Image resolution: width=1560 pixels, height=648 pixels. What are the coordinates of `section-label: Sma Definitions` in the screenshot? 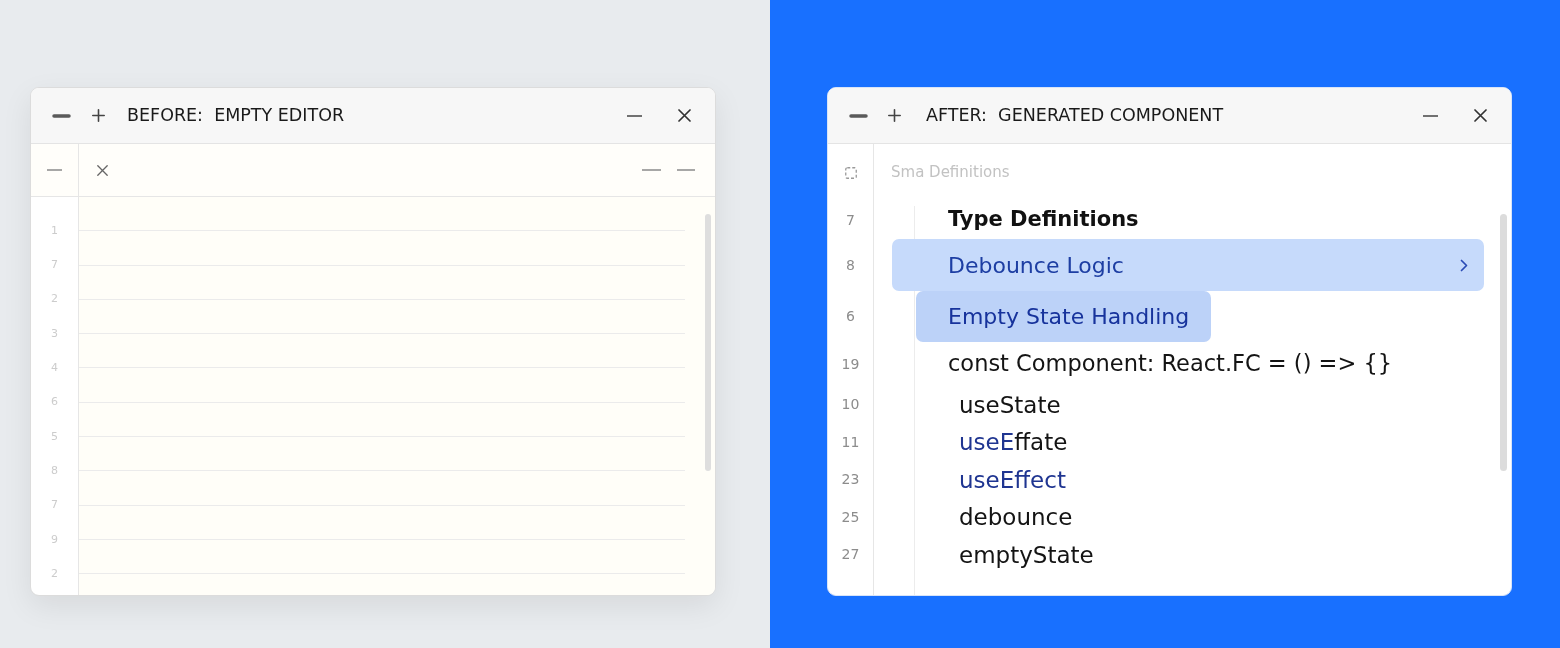 It's located at (950, 173).